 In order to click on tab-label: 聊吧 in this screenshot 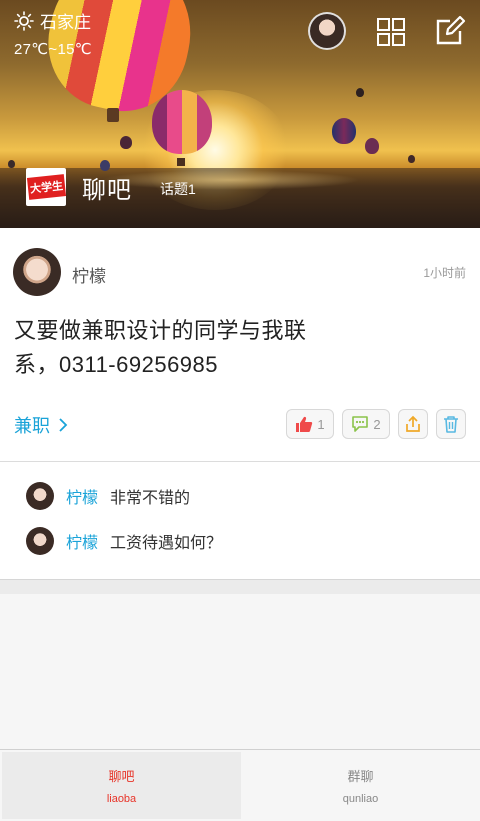, I will do `click(121, 776)`.